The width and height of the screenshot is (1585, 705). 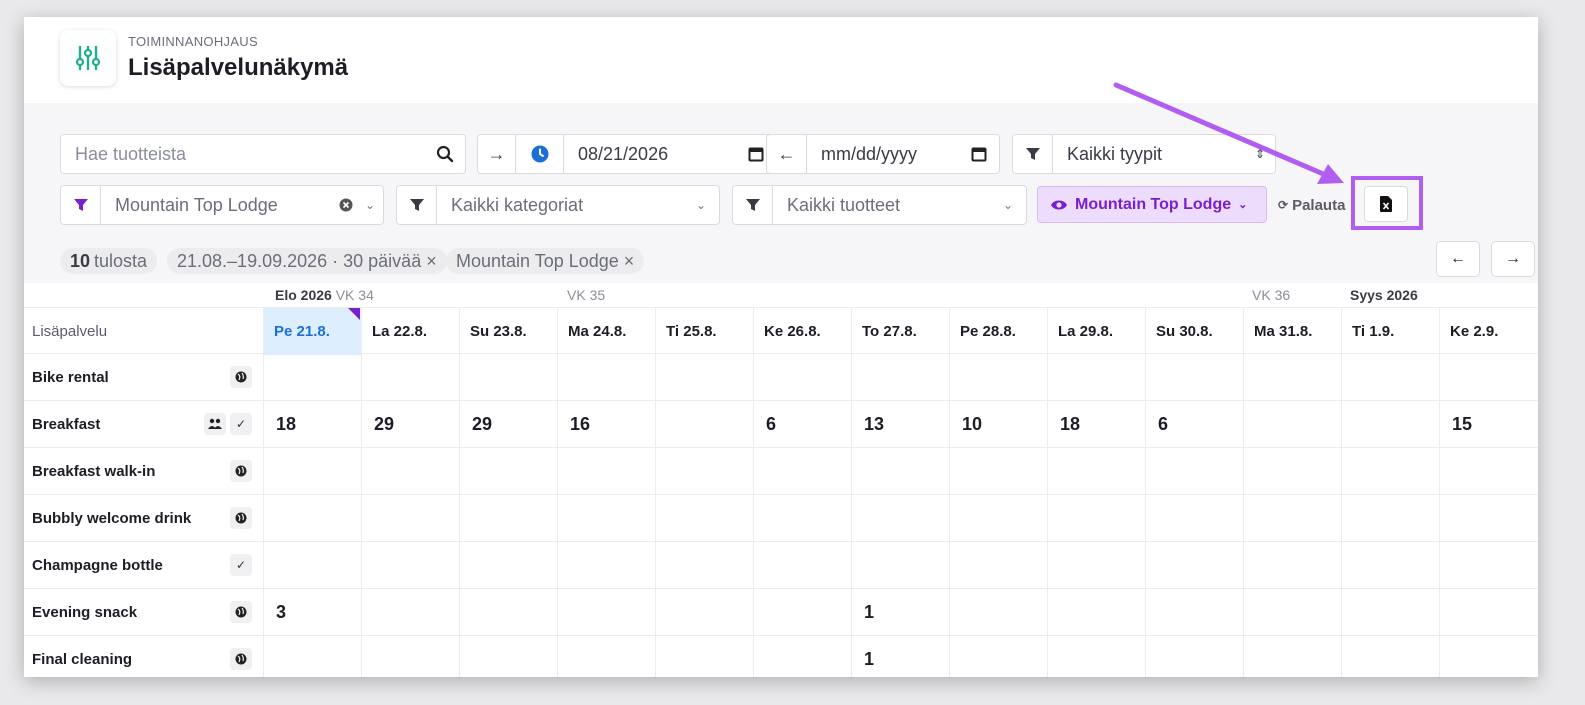 I want to click on day-header: Ma 31.8., so click(x=1292, y=331).